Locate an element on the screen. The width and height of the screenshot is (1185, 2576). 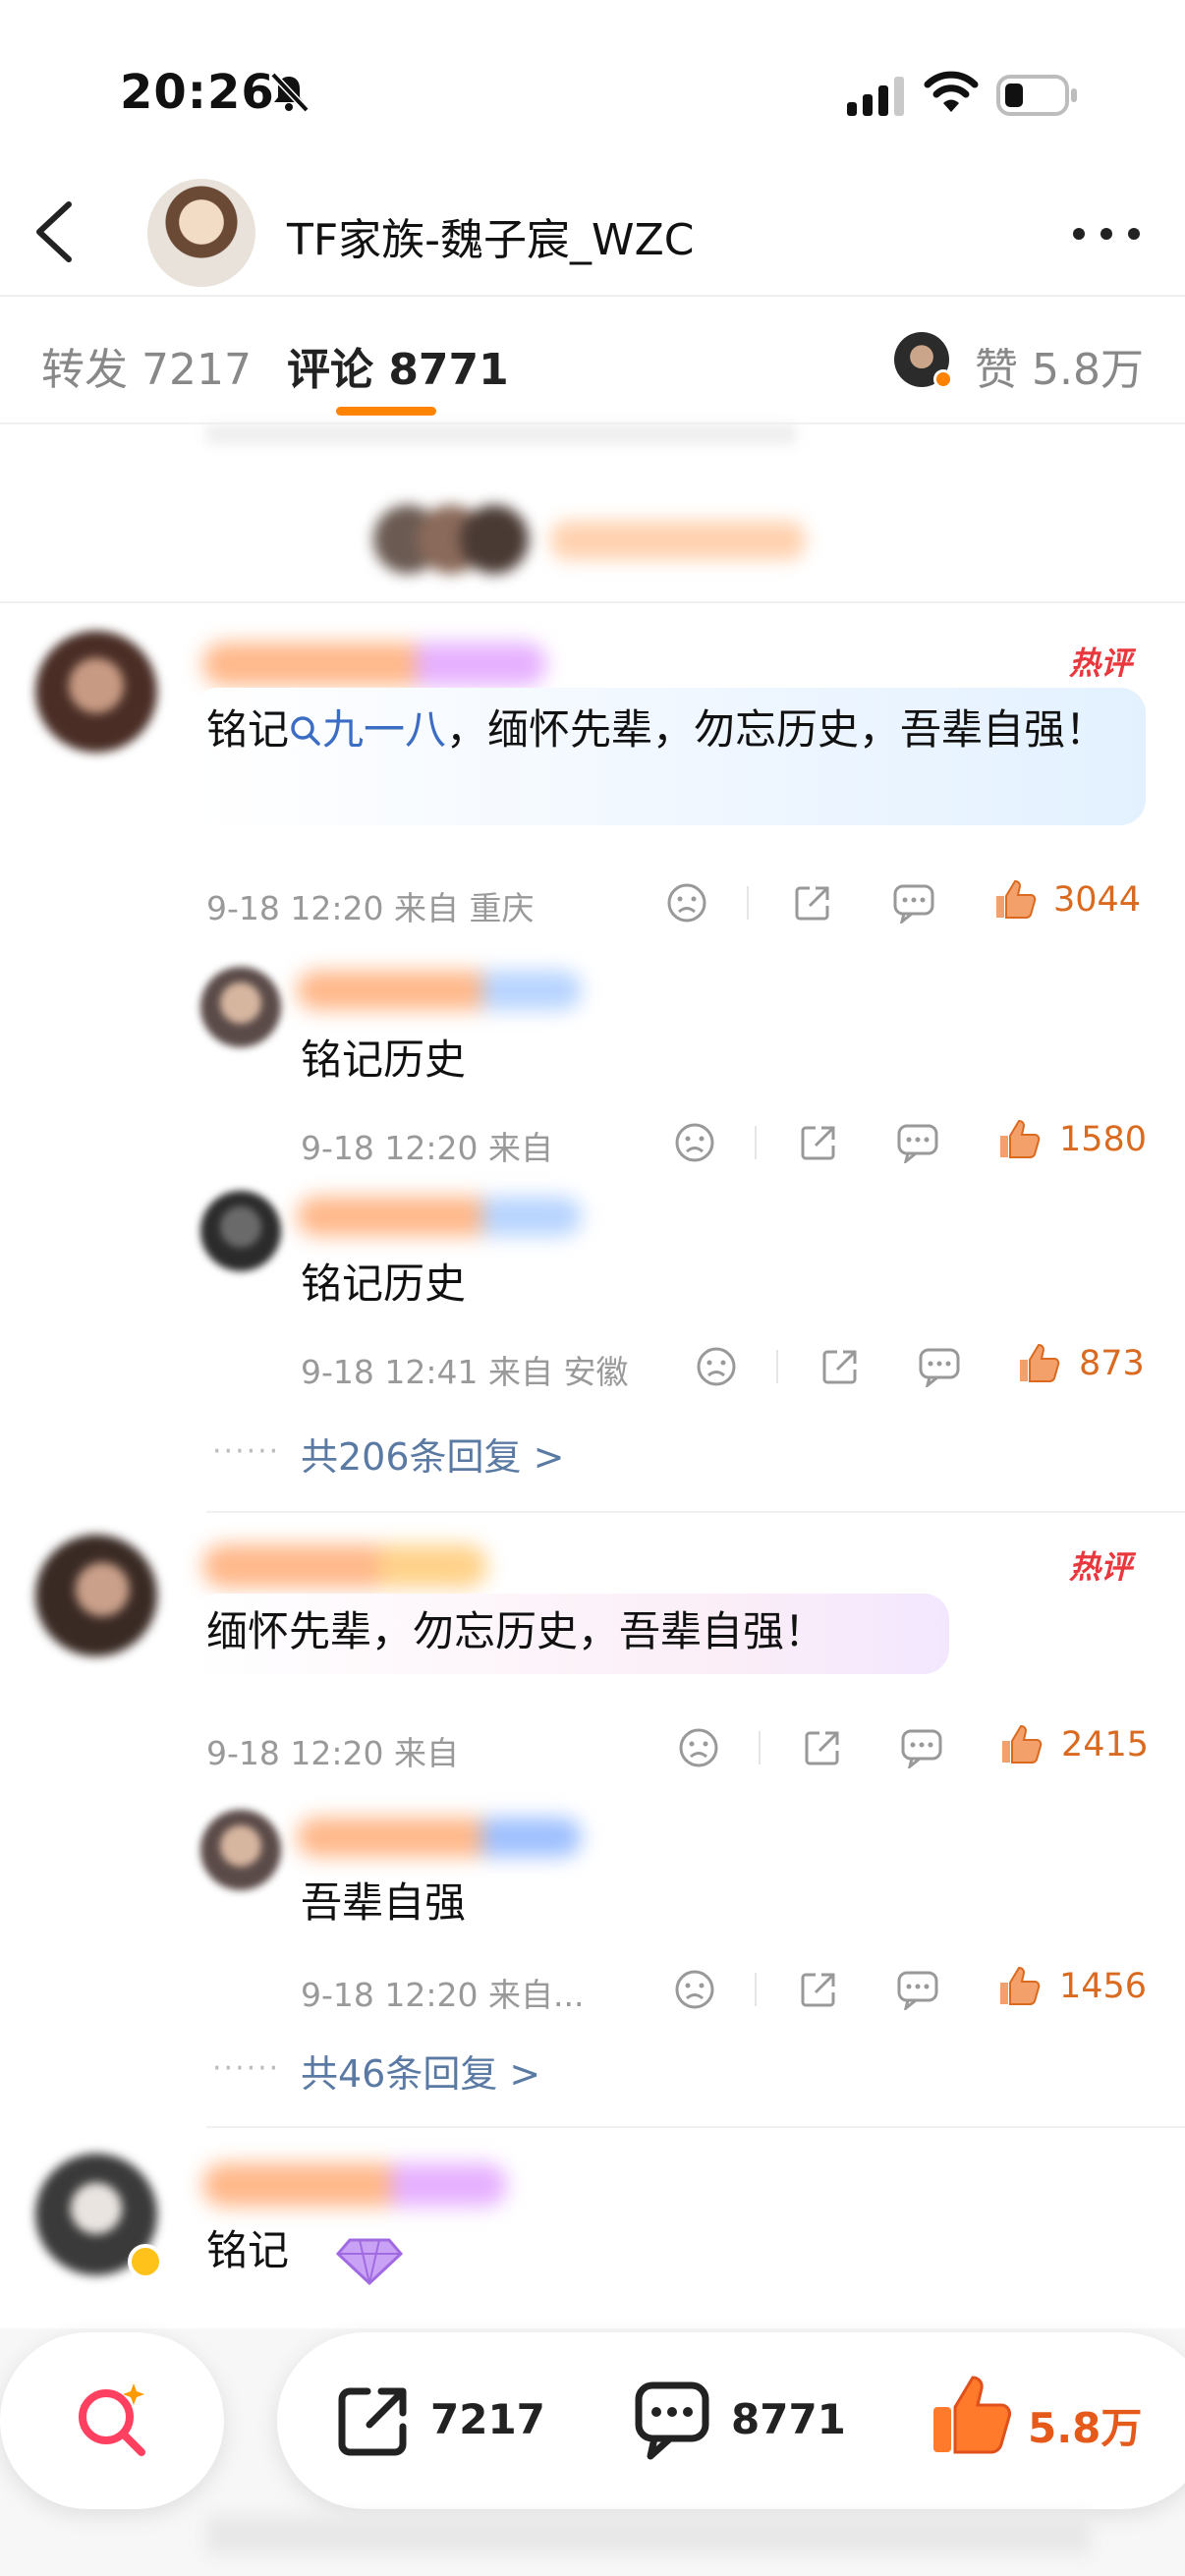
like-count: 2415 is located at coordinates (1106, 1744).